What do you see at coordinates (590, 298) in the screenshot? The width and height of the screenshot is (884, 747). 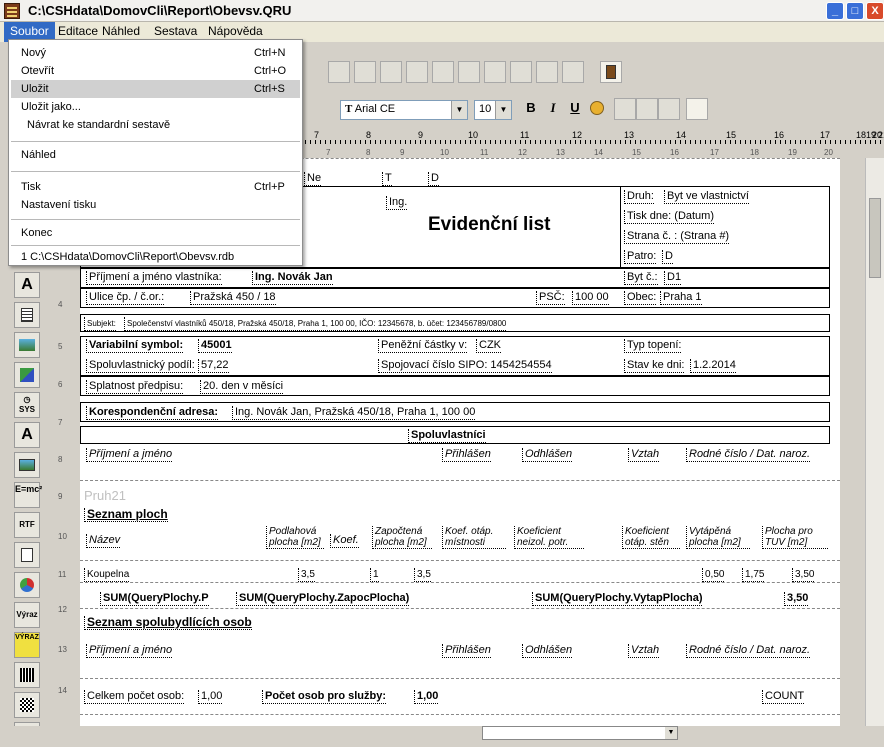 I see `field-psc: 100 00` at bounding box center [590, 298].